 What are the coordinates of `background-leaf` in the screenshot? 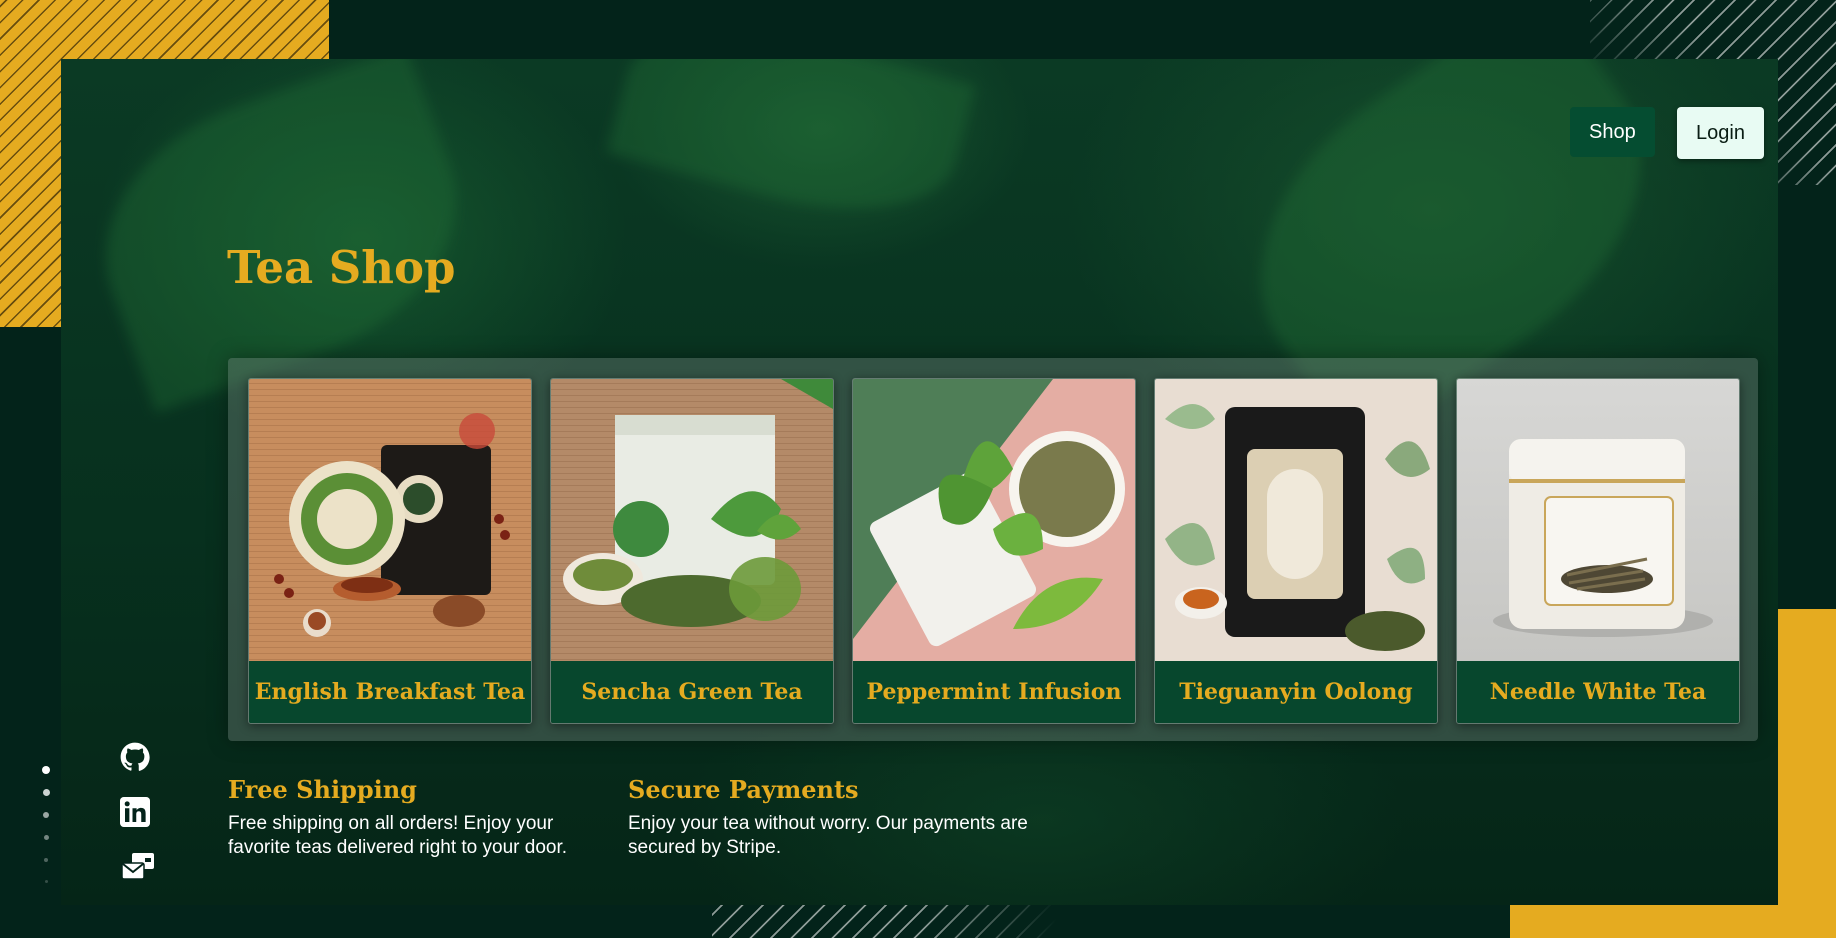 It's located at (791, 150).